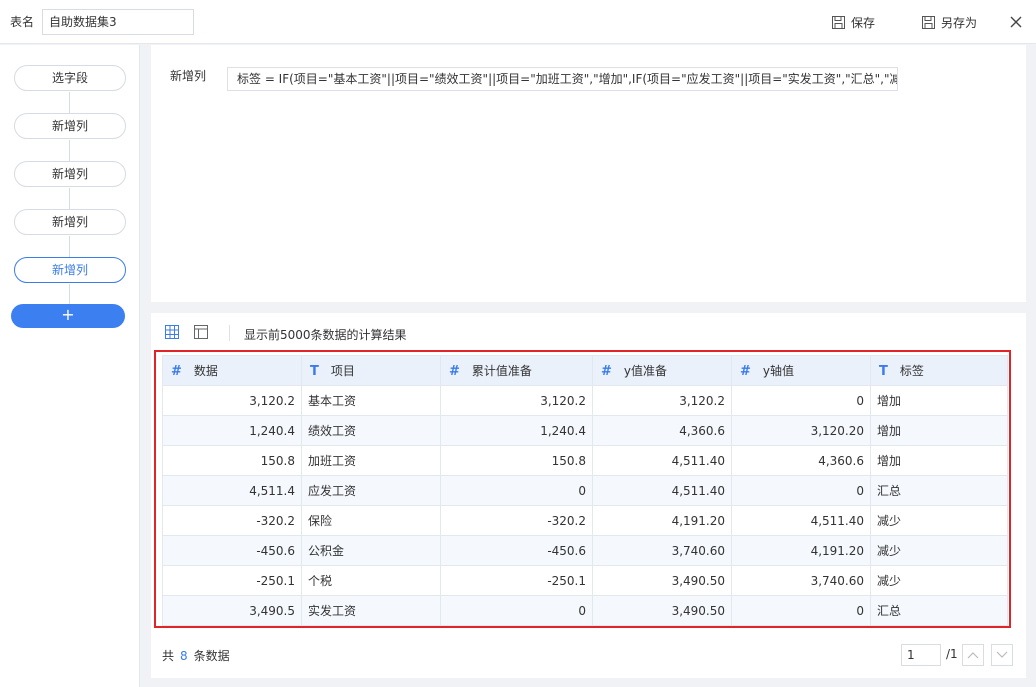 This screenshot has width=1036, height=687. What do you see at coordinates (22, 22) in the screenshot?
I see `table-name-label: 表名` at bounding box center [22, 22].